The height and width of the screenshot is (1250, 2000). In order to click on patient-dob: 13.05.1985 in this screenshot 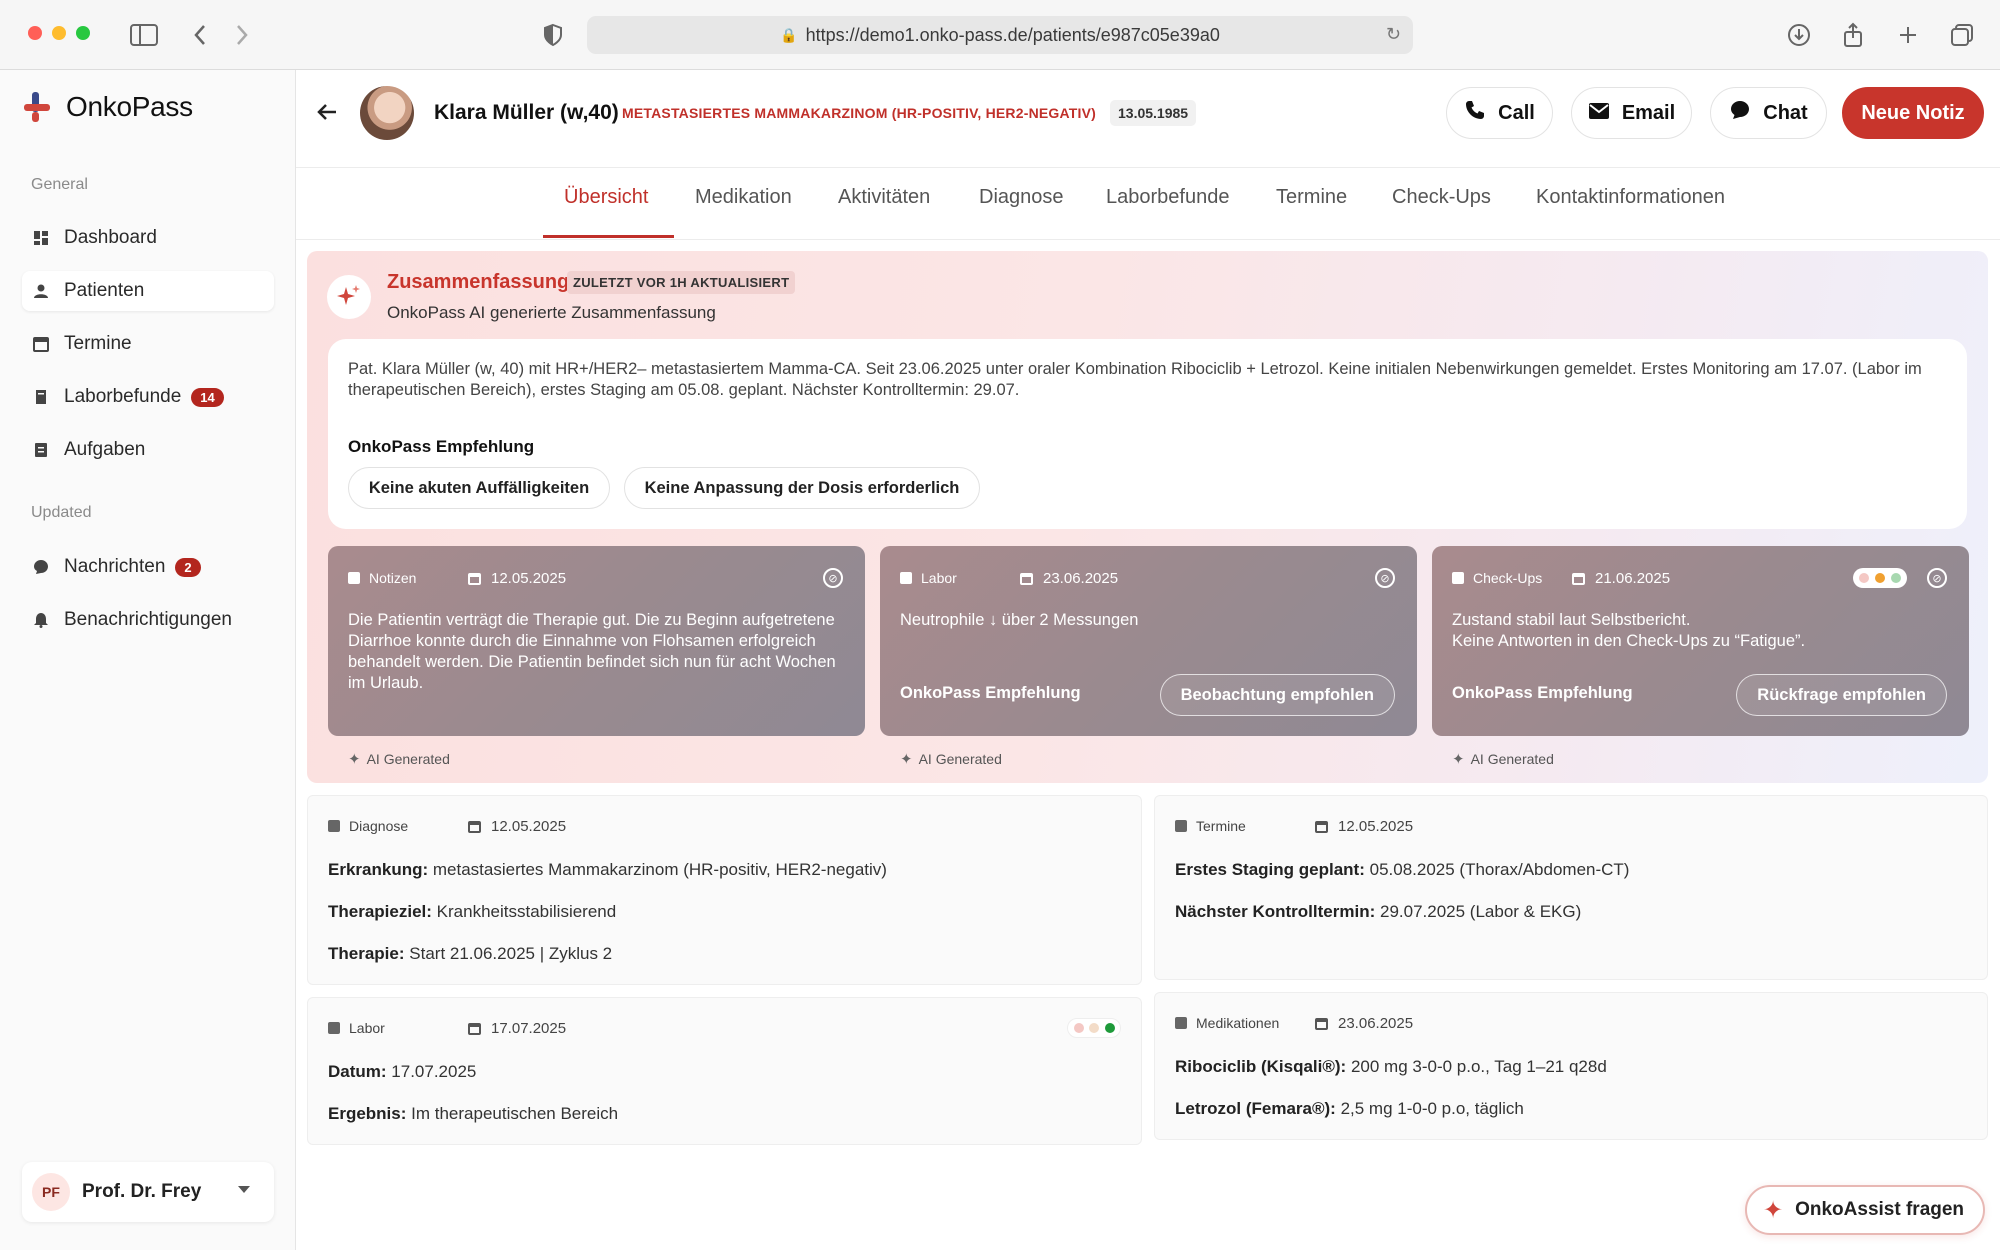, I will do `click(1153, 113)`.